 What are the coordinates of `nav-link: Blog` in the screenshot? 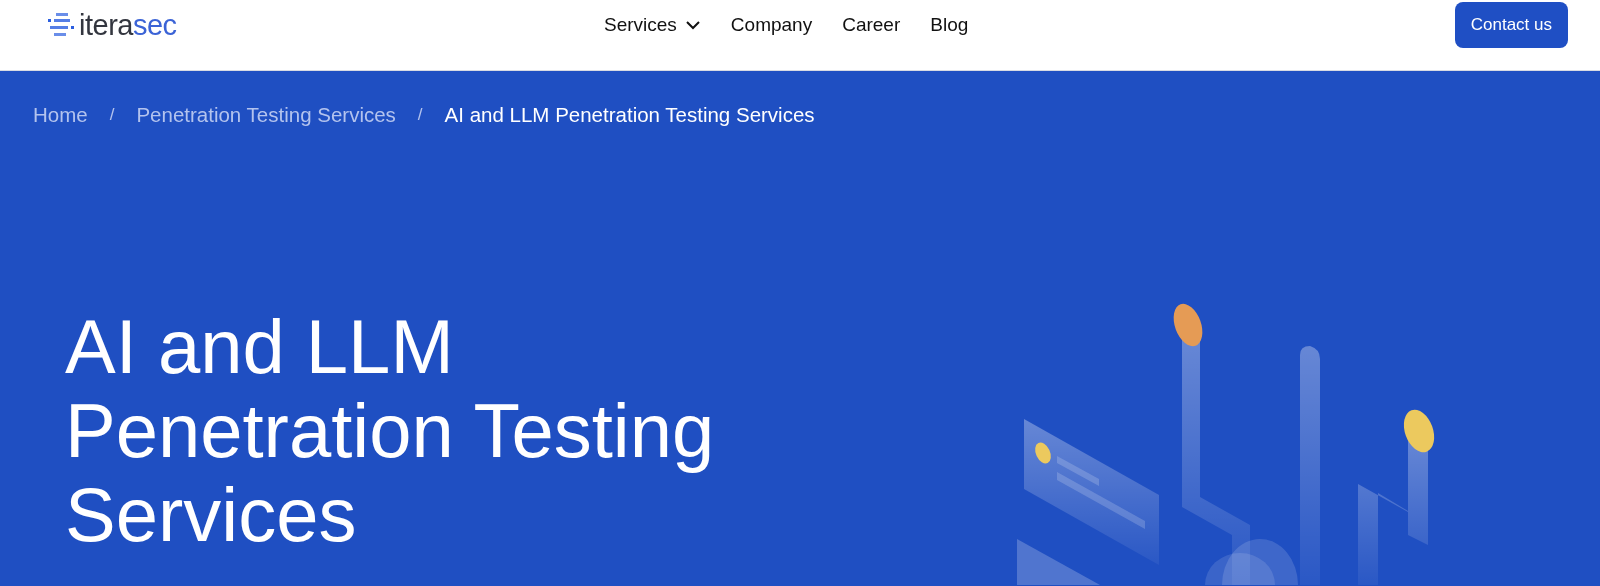 It's located at (949, 25).